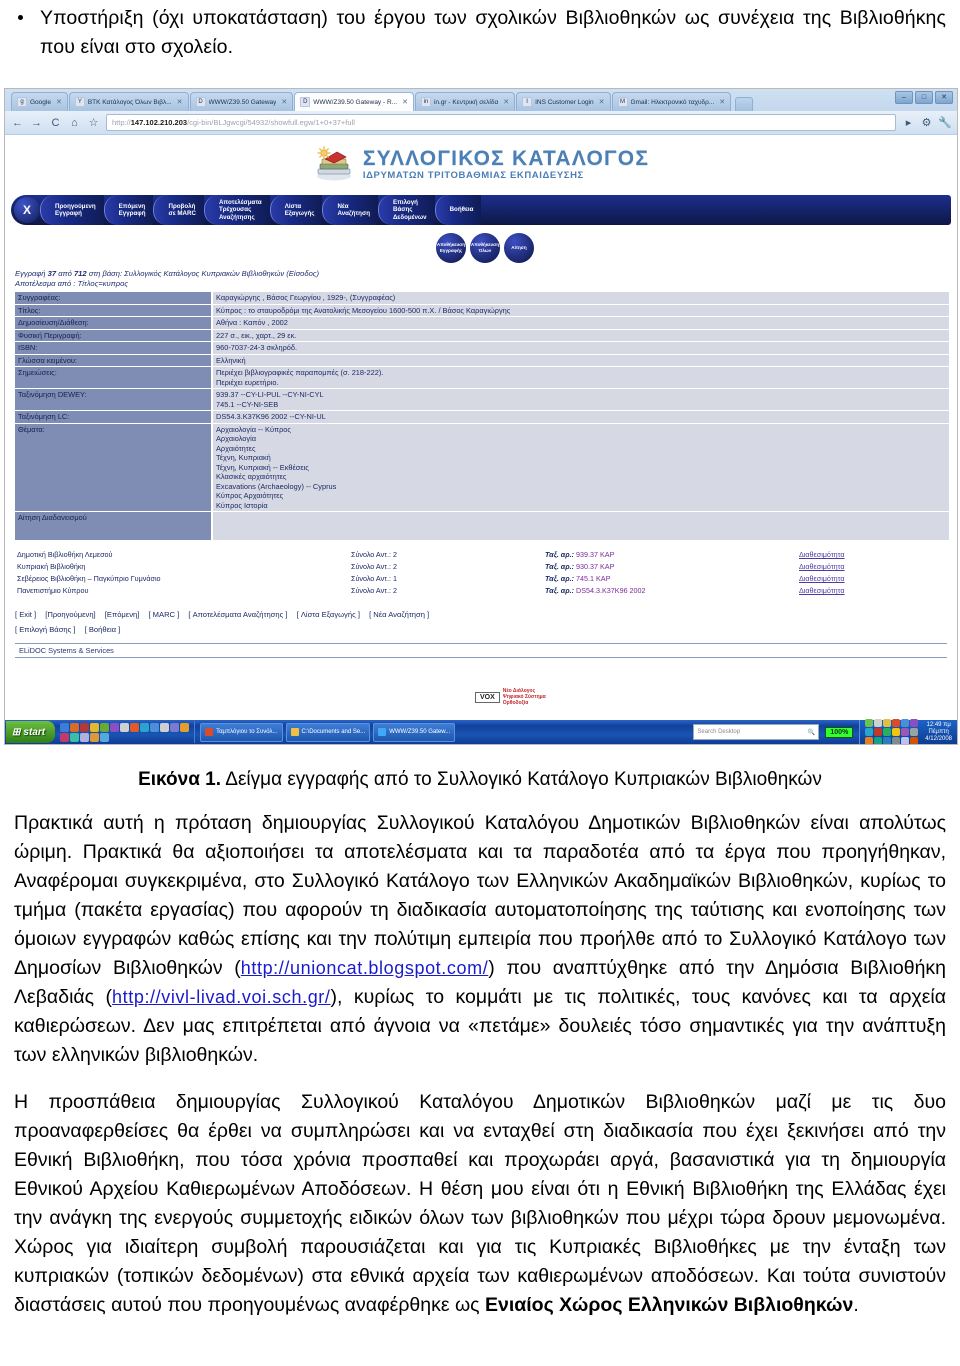 The width and height of the screenshot is (960, 1366). Describe the element at coordinates (811, 732) in the screenshot. I see `search-icon: 🔍` at that location.